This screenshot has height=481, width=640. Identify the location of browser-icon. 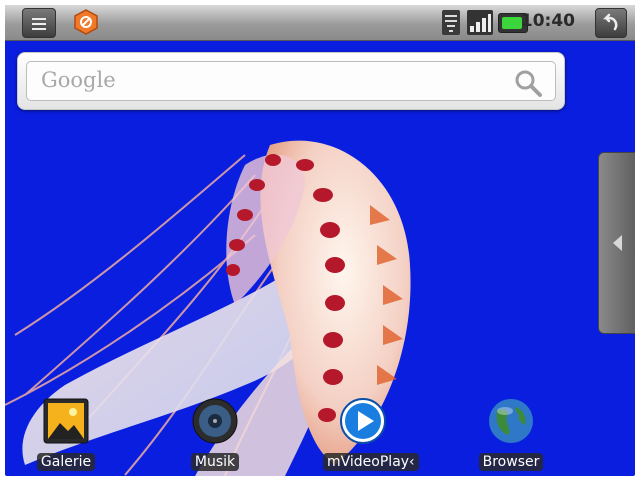
(511, 421).